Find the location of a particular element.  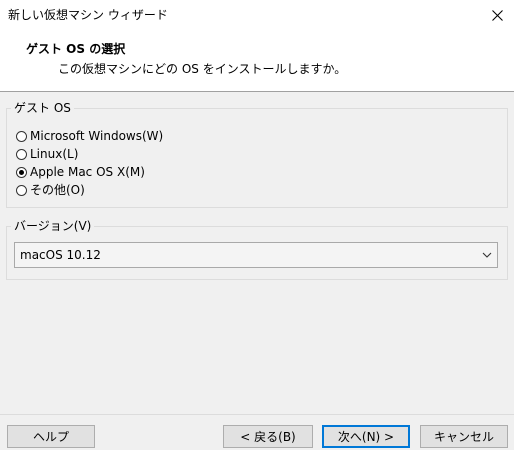

guest-os-group-label: ゲスト OS is located at coordinates (42, 108).